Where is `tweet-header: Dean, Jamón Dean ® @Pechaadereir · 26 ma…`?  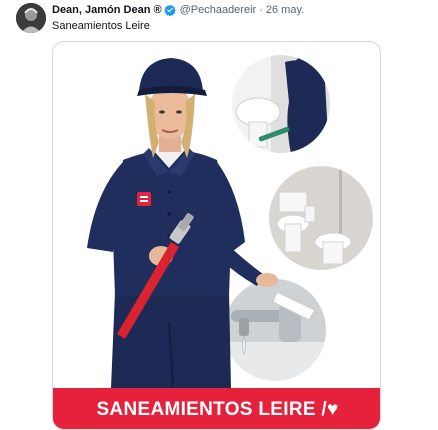 tweet-header: Dean, Jamón Dean ® @Pechaadereir · 26 ma… is located at coordinates (178, 10).